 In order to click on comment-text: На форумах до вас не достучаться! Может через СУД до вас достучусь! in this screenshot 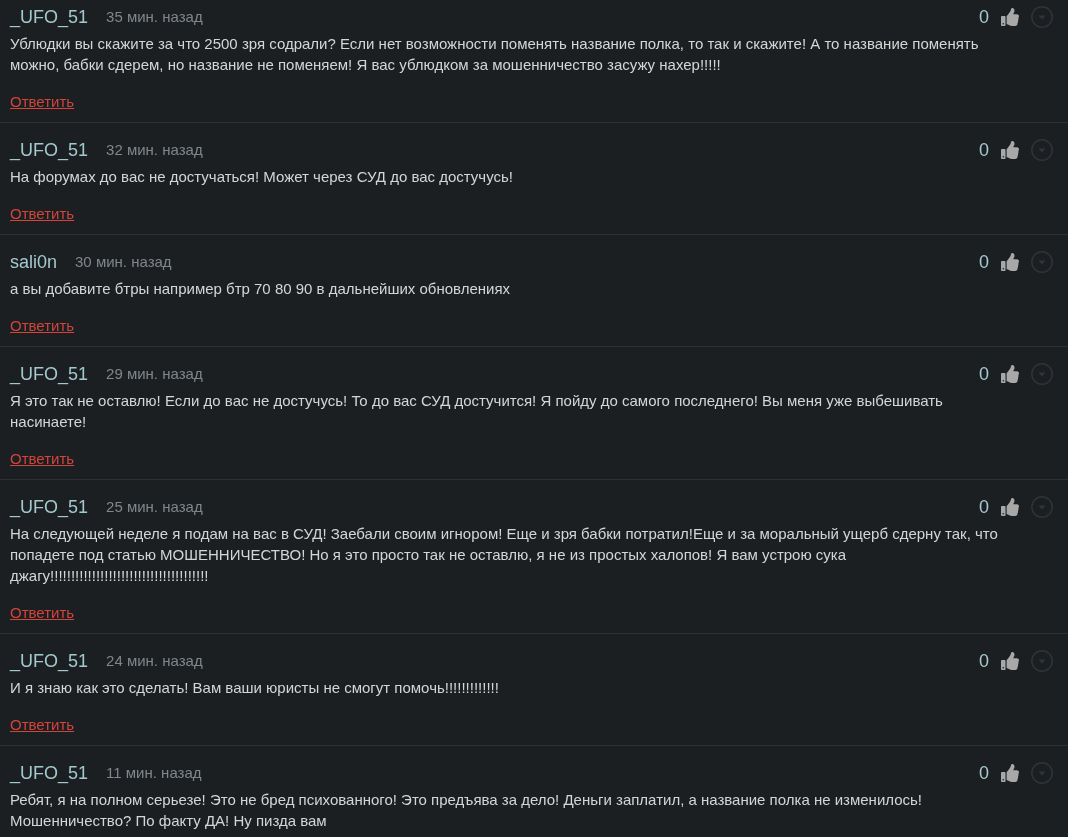, I will do `click(262, 177)`.